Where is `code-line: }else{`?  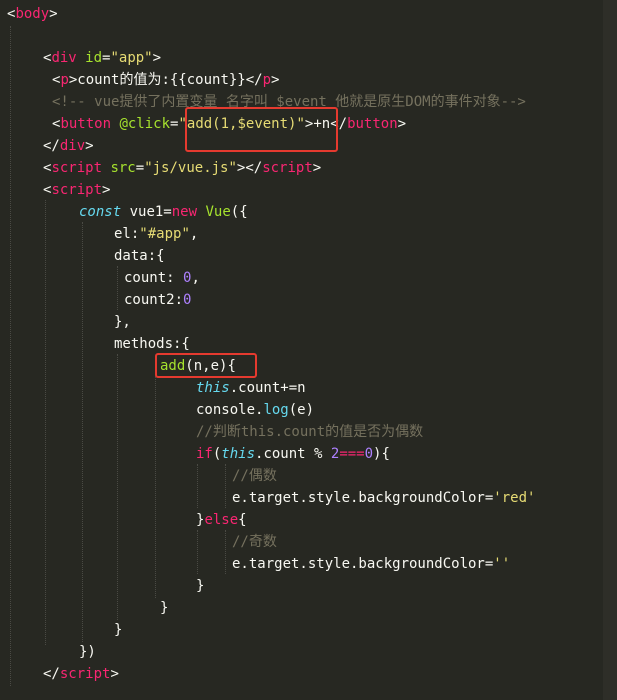 code-line: }else{ is located at coordinates (221, 520).